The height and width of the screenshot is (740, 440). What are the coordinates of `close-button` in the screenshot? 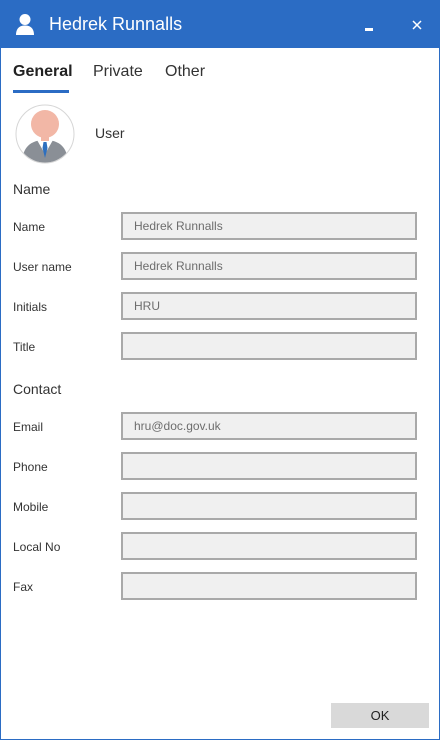 It's located at (417, 25).